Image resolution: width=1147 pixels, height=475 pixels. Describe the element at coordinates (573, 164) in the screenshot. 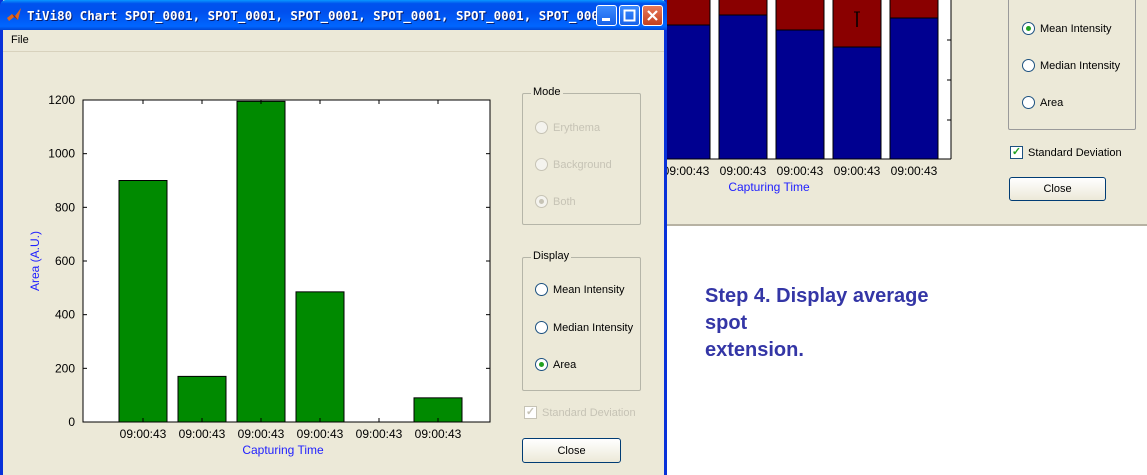

I see `radio-background: Background` at that location.